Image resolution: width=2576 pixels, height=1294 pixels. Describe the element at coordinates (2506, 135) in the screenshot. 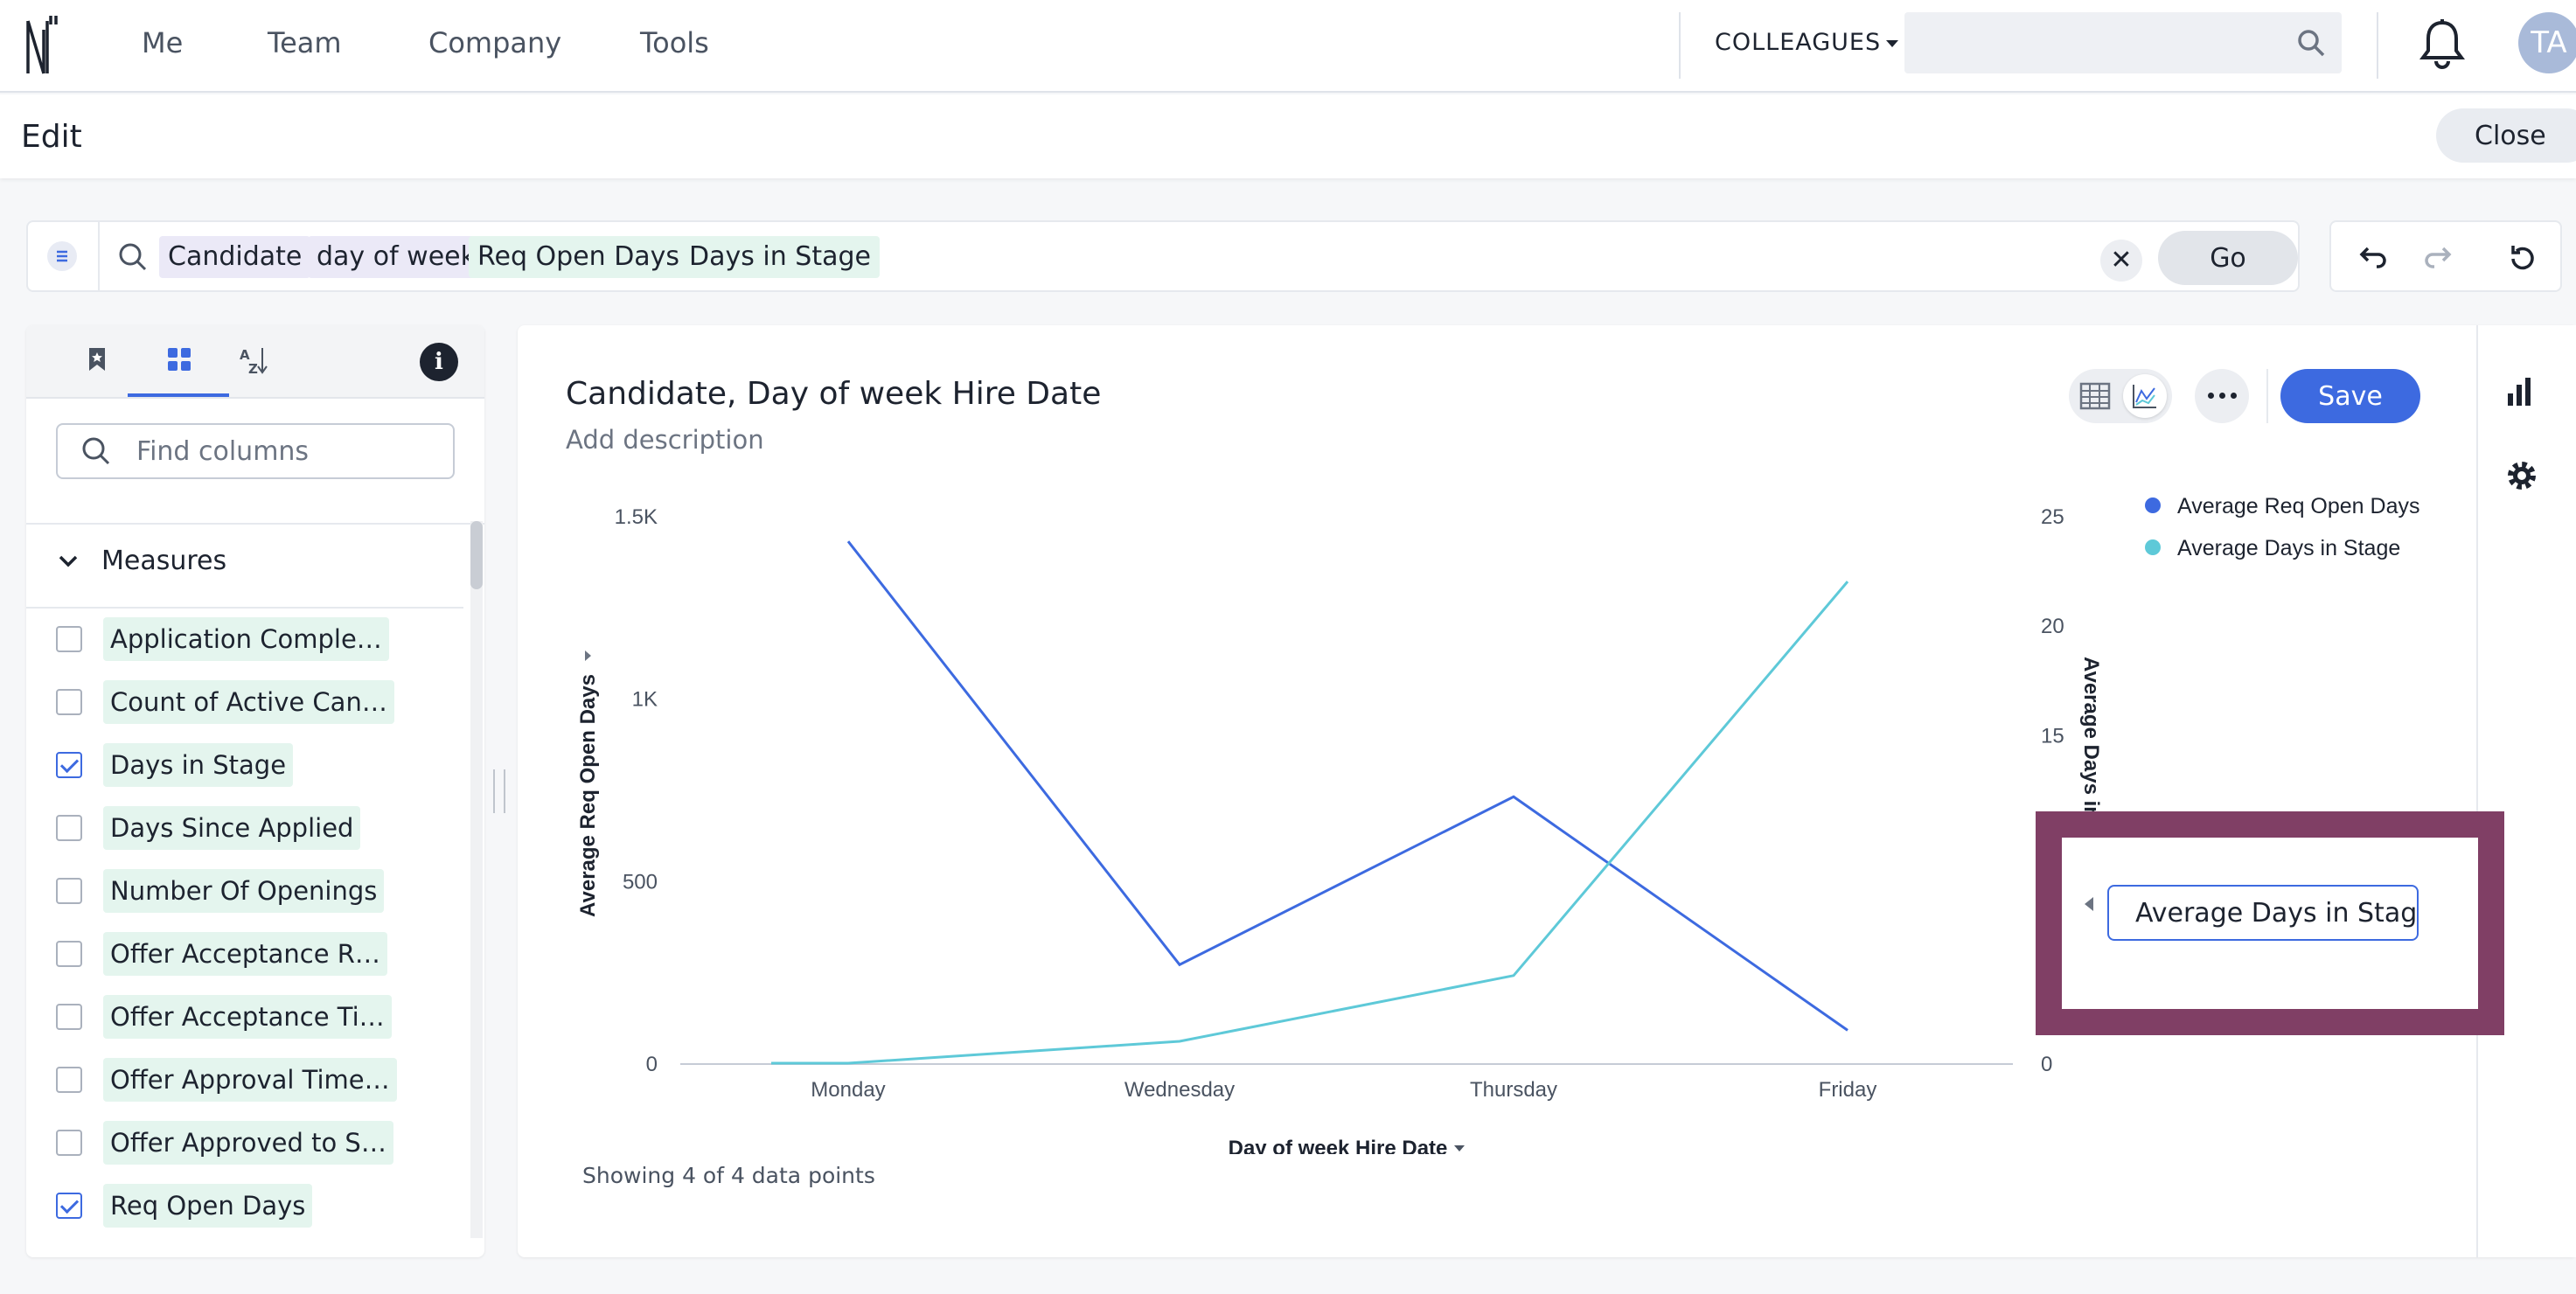

I see `close-button: Close` at that location.